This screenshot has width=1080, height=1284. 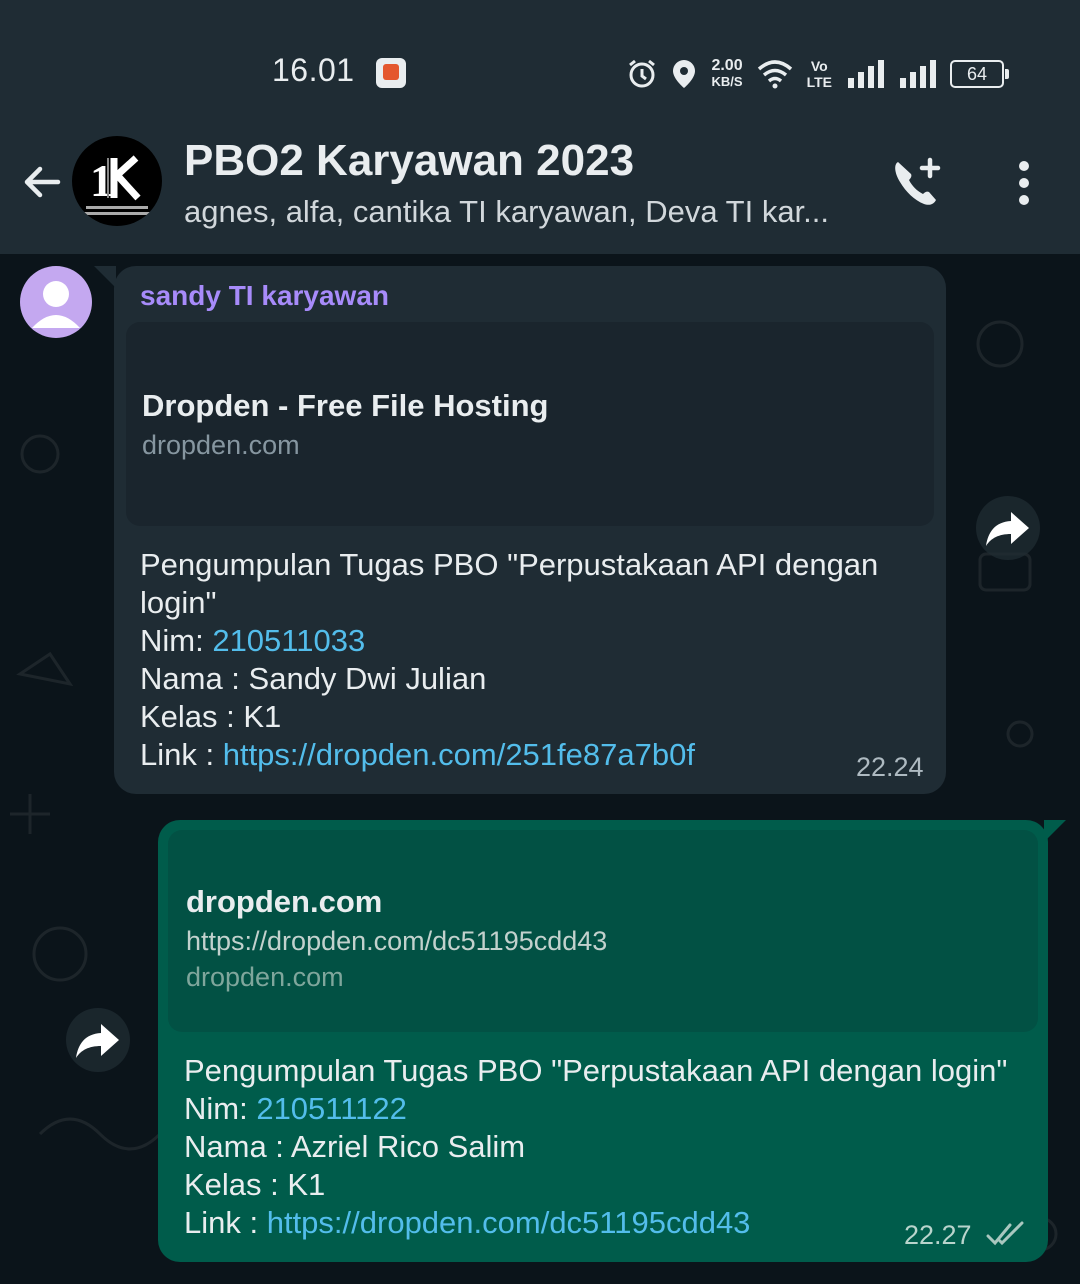 What do you see at coordinates (642, 73) in the screenshot?
I see `alarm-icon` at bounding box center [642, 73].